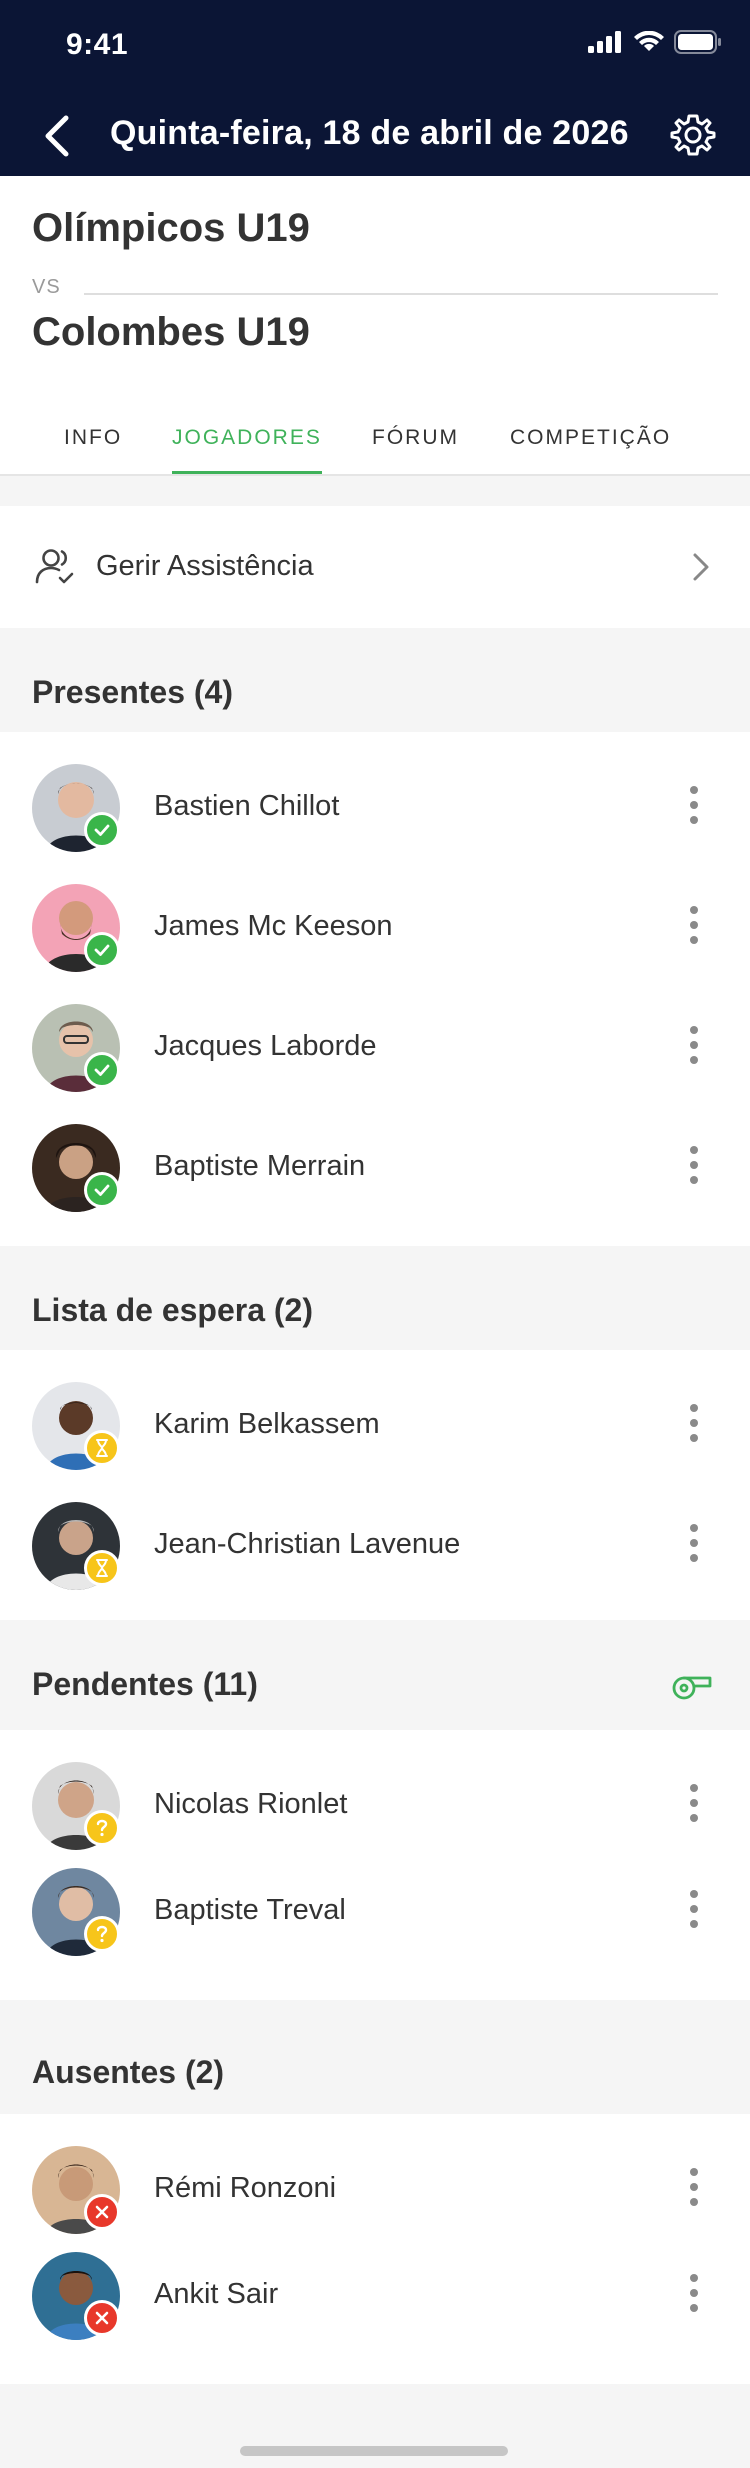 The width and height of the screenshot is (750, 2468). What do you see at coordinates (375, 1165) in the screenshot?
I see `list-item: Baptiste Merrain` at bounding box center [375, 1165].